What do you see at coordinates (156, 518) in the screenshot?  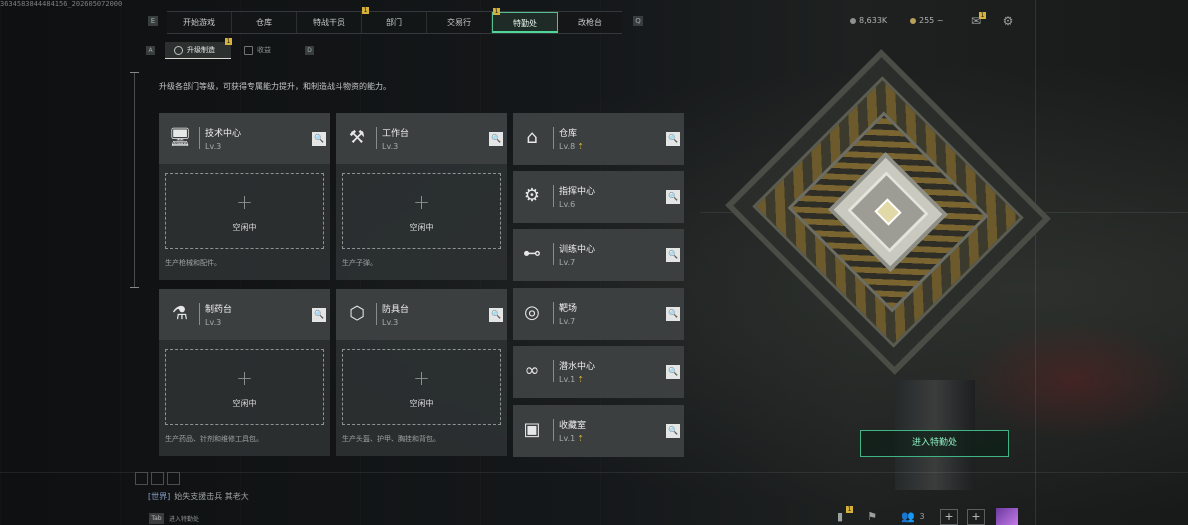 I see `tab-key-icon: Tab` at bounding box center [156, 518].